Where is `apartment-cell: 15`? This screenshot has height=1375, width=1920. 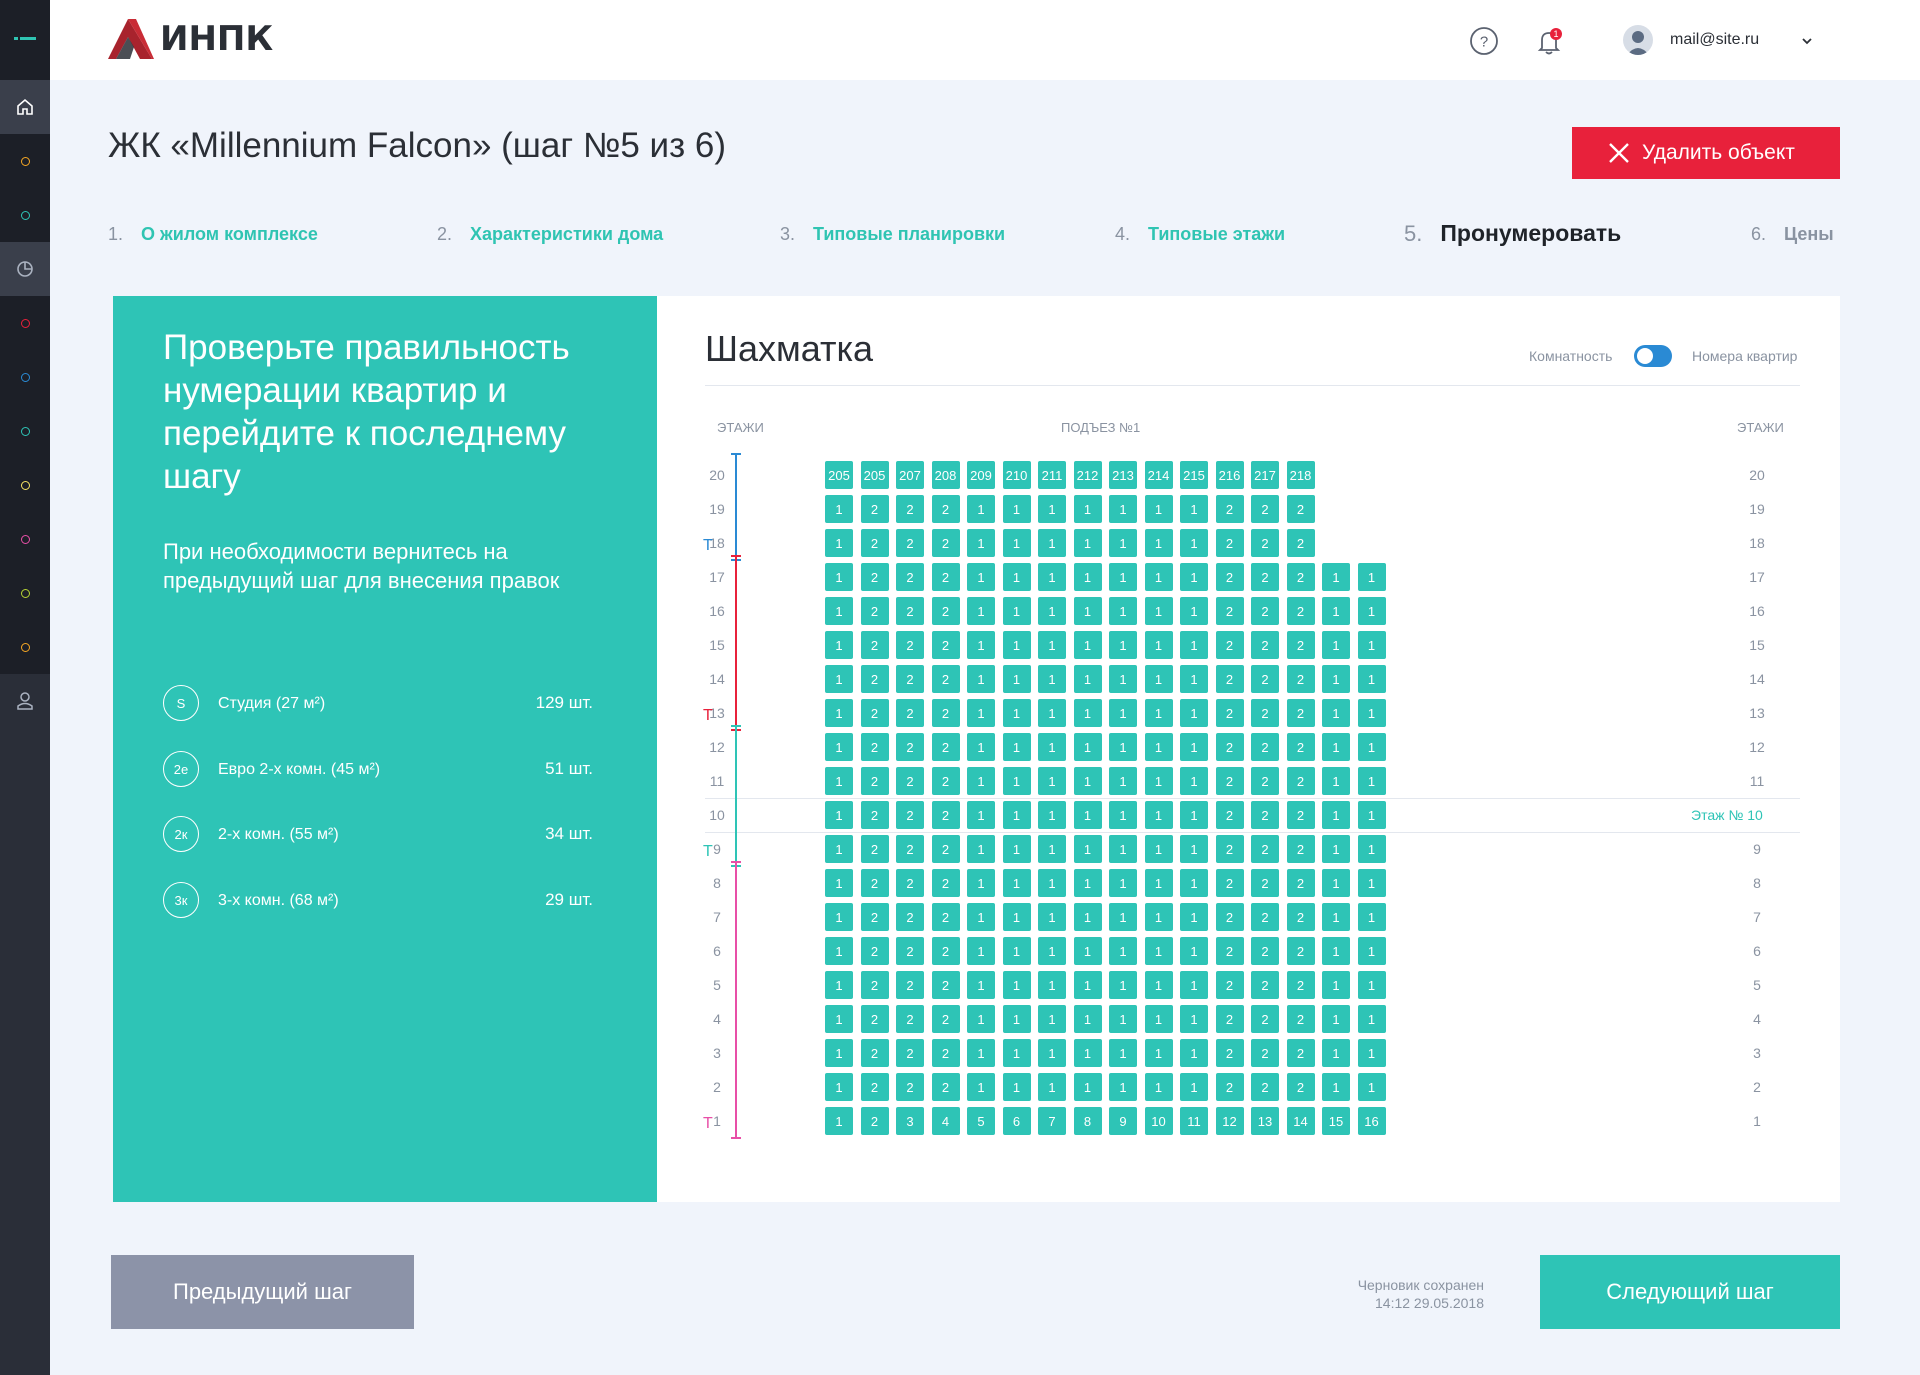 apartment-cell: 15 is located at coordinates (1336, 1121).